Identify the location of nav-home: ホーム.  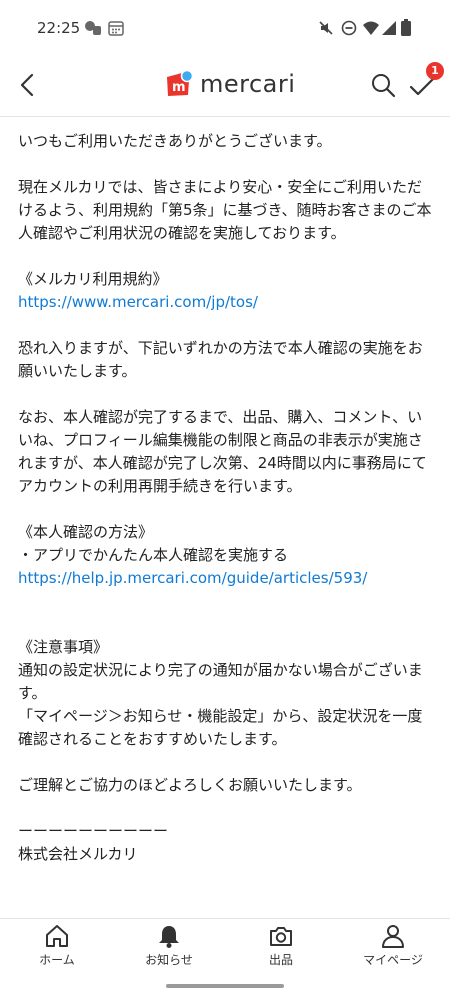
(57, 945).